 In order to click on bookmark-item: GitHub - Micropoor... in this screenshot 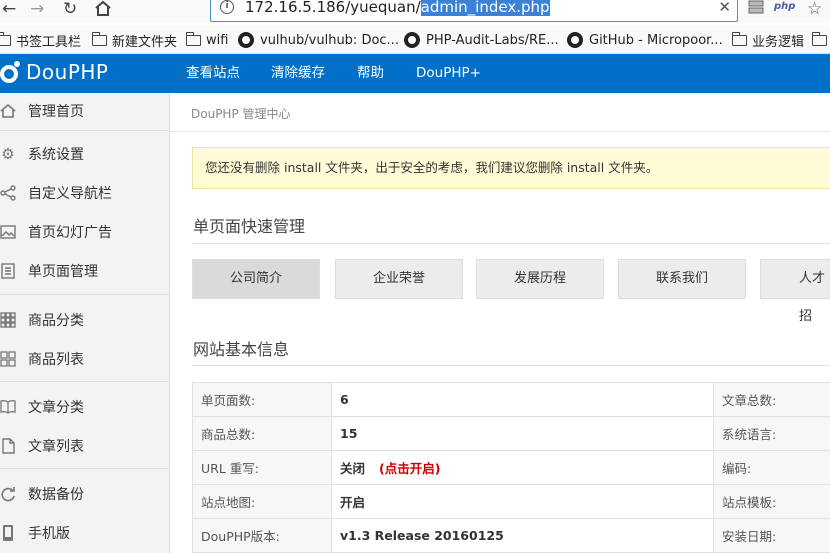, I will do `click(645, 40)`.